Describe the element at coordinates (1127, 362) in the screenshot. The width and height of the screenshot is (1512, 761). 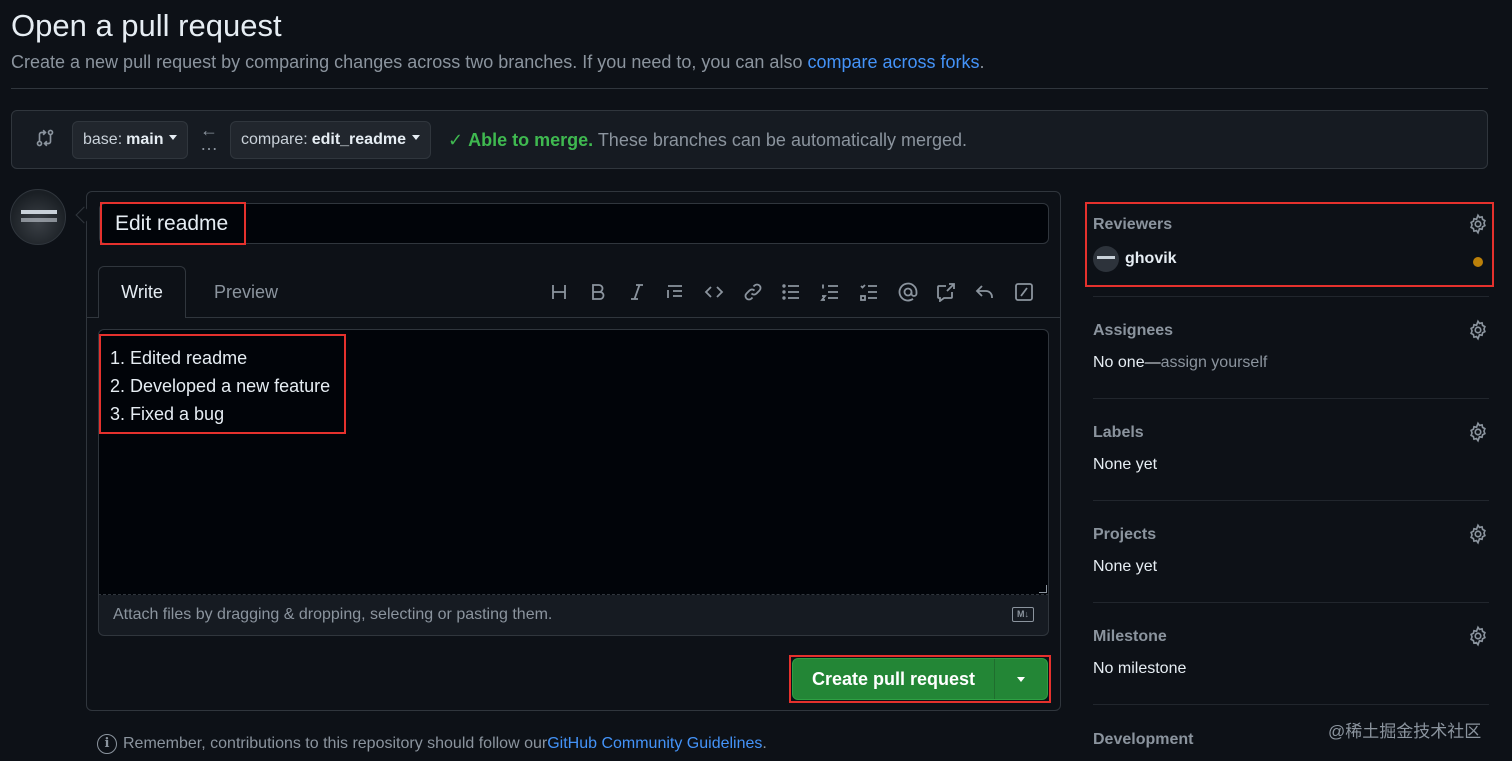
I see `assignees-none: No one—` at that location.